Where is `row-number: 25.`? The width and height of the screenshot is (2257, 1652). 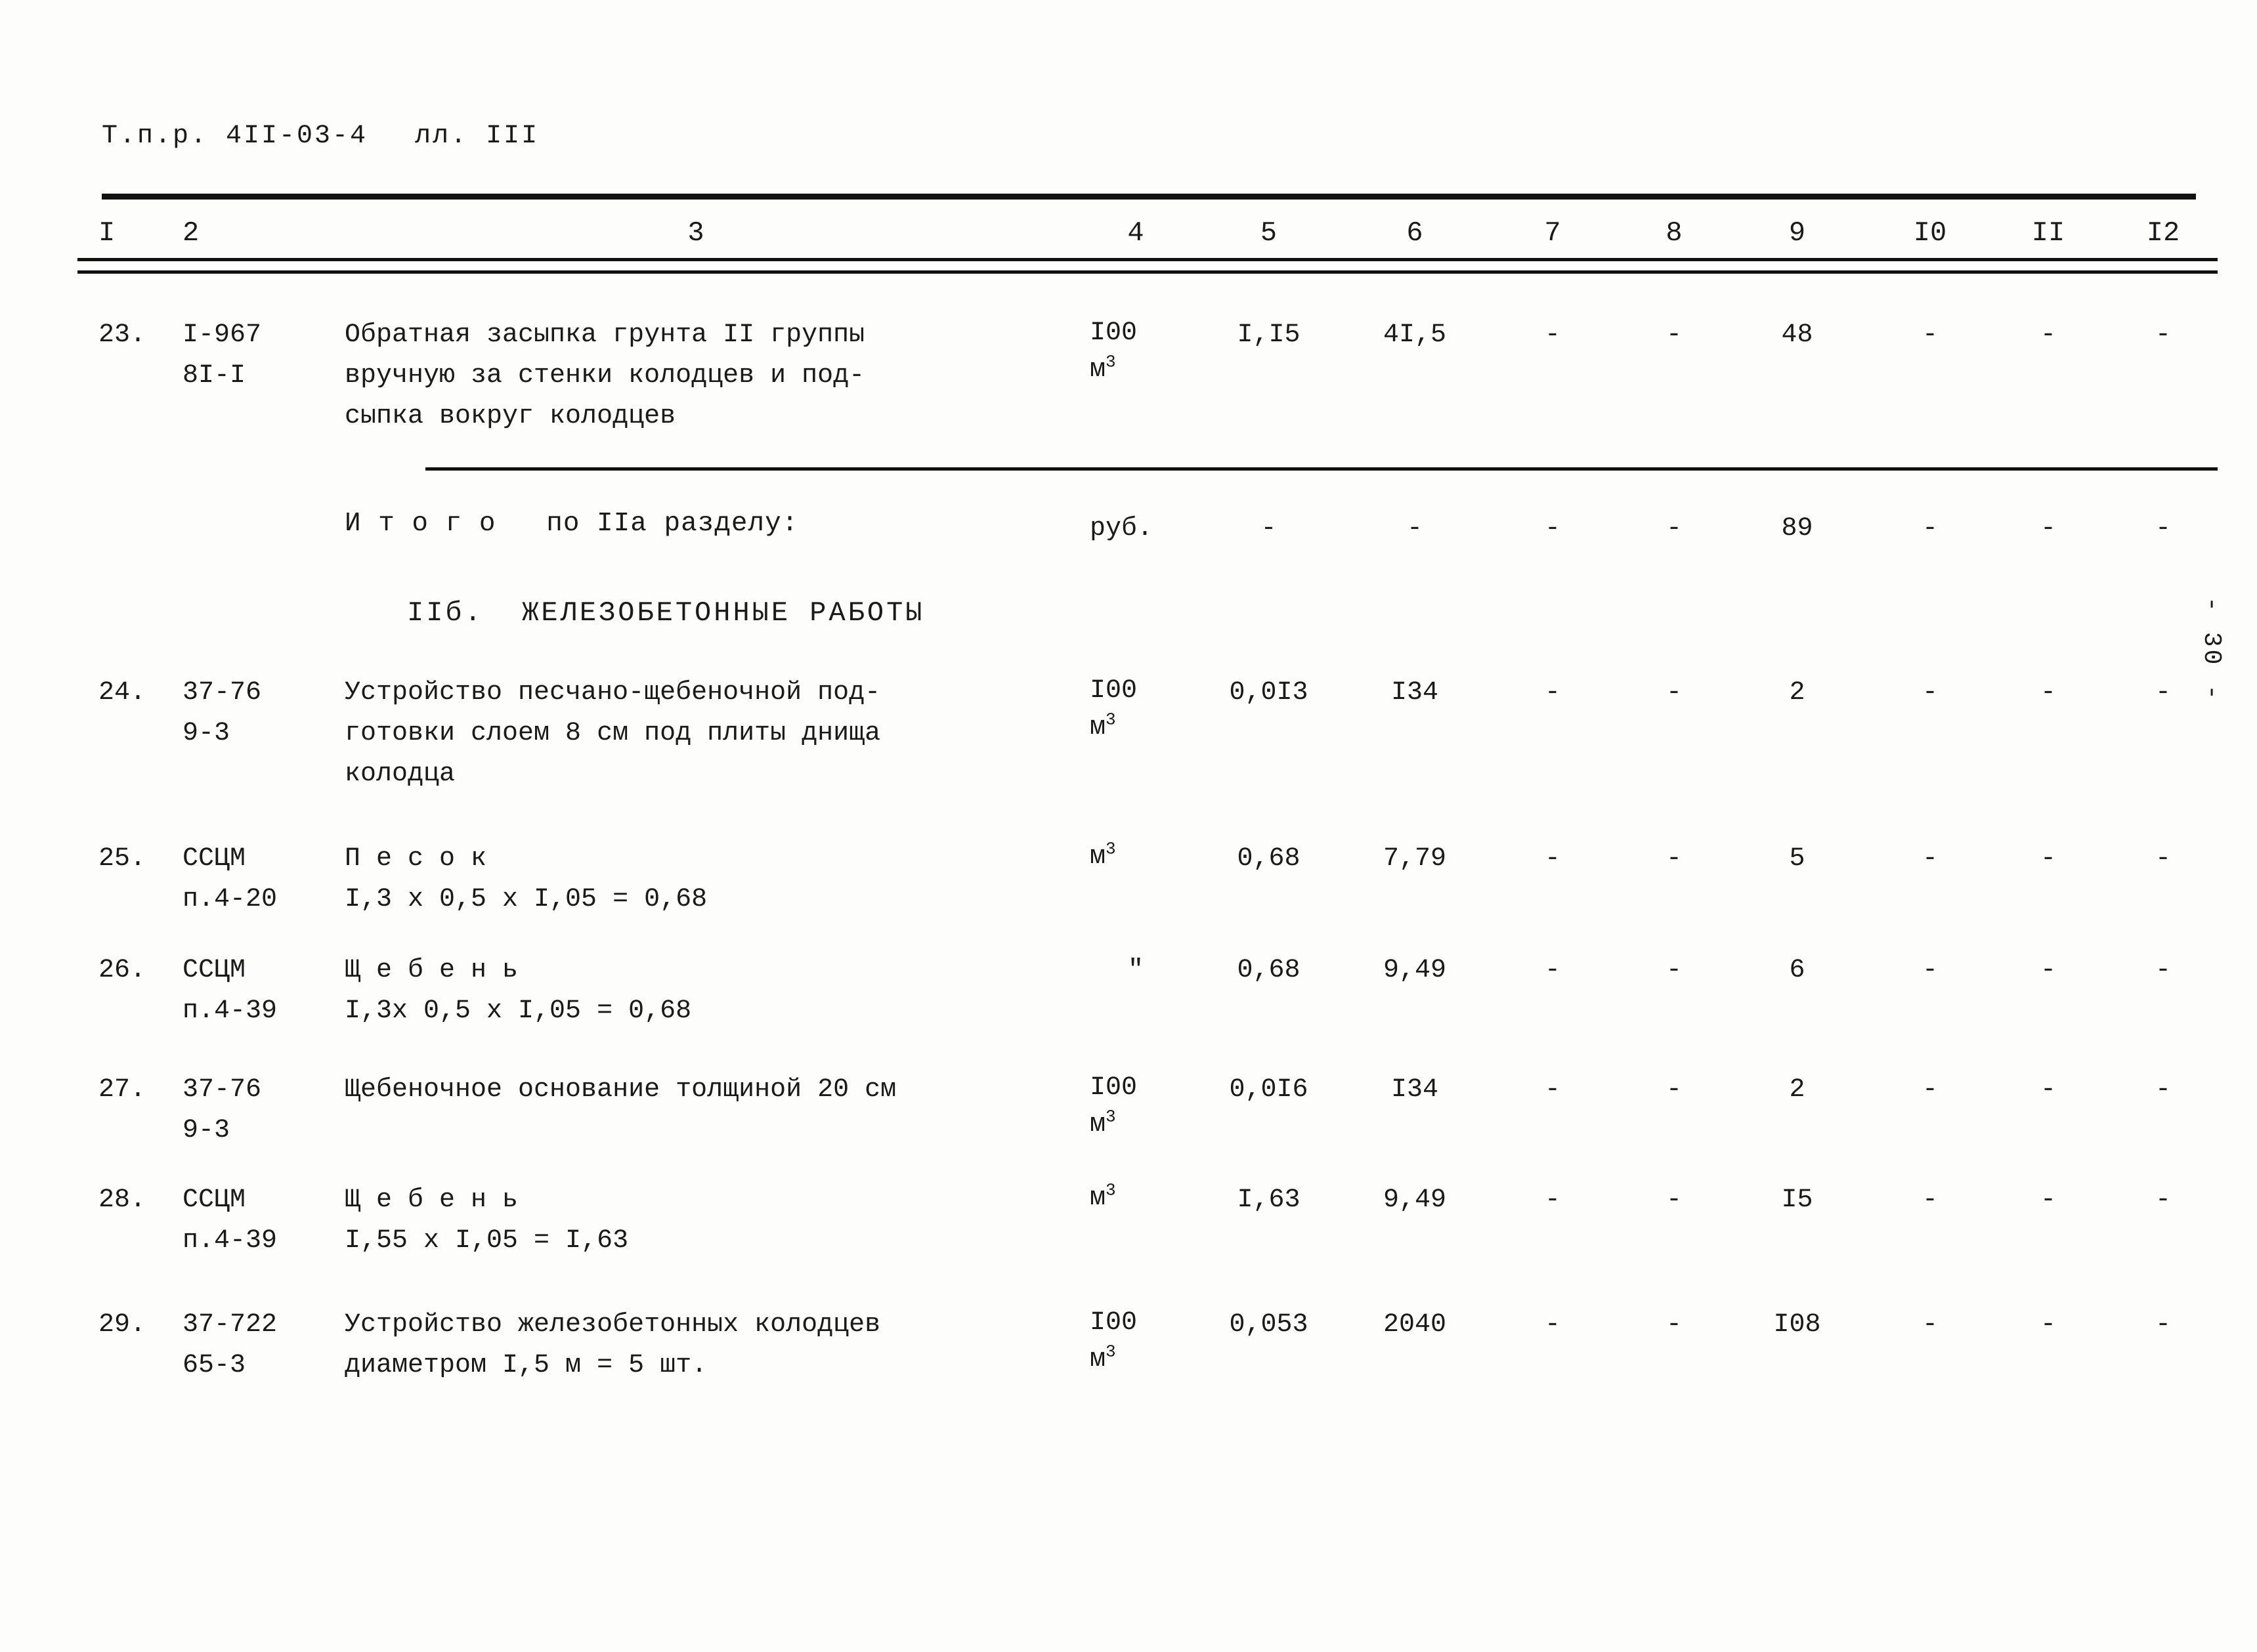 row-number: 25. is located at coordinates (122, 859).